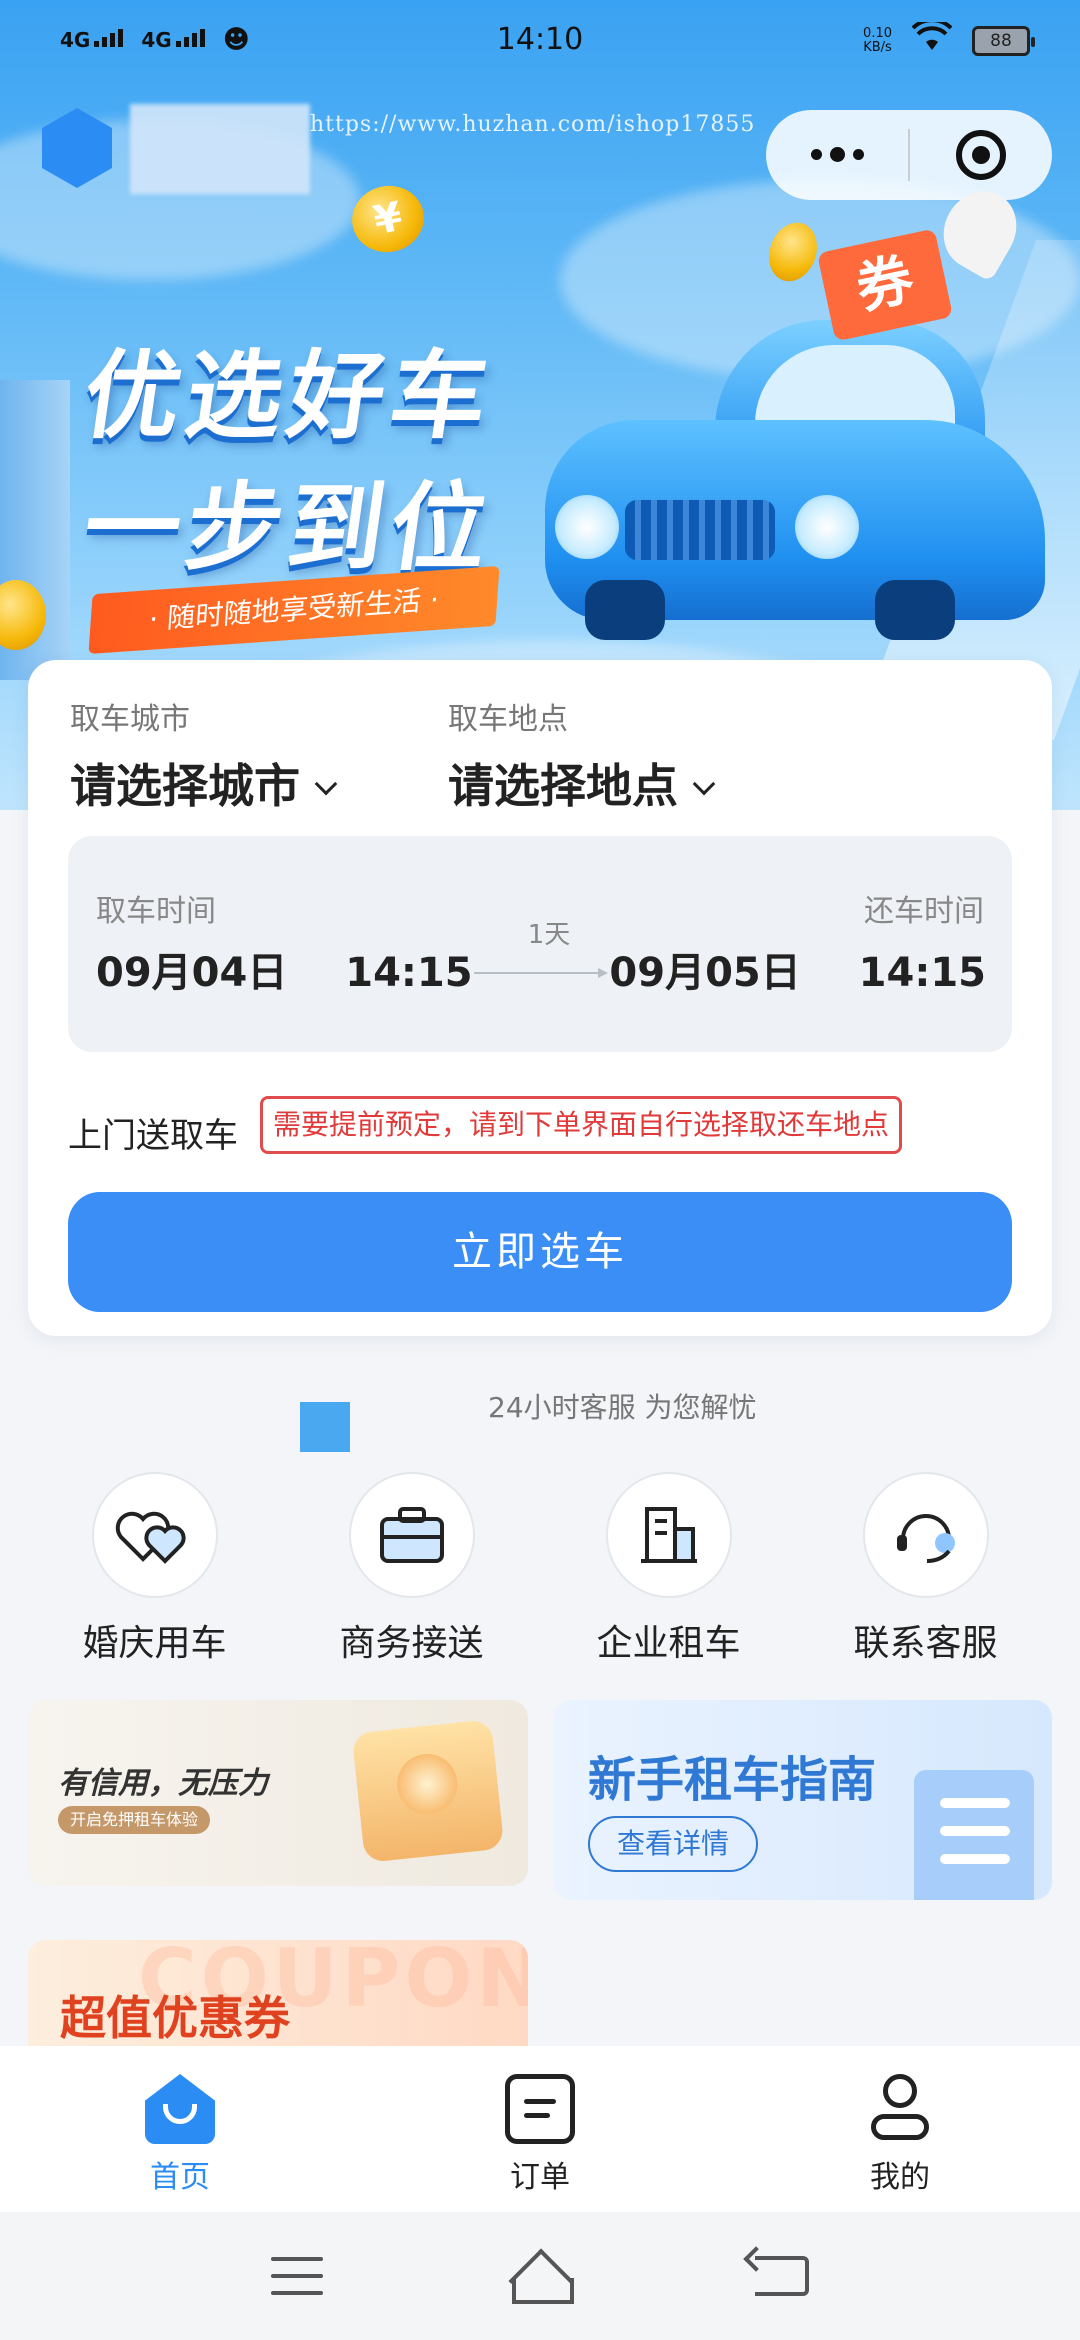 Image resolution: width=1080 pixels, height=2340 pixels. What do you see at coordinates (837, 154) in the screenshot?
I see `more-dots-icon` at bounding box center [837, 154].